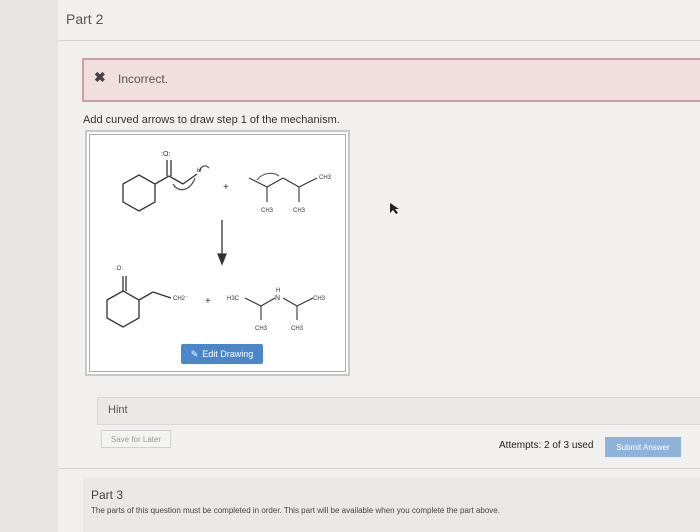  I want to click on reactant-ch3-mid: CH3, so click(299, 211).